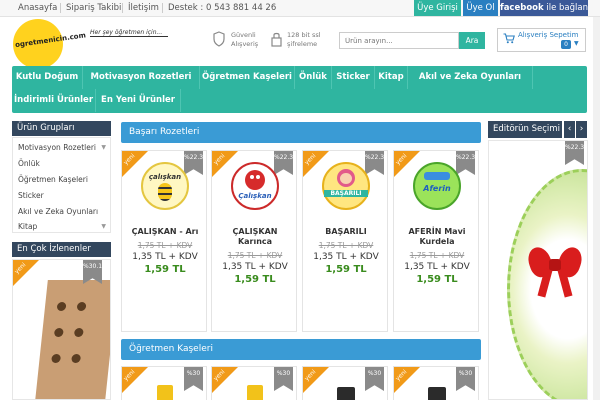  I want to click on facebook-connect-button: facebook ile bağlan, so click(544, 8).